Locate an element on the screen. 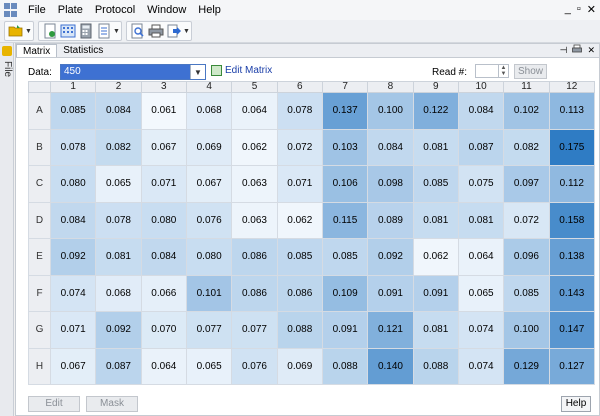 Image resolution: width=600 pixels, height=416 pixels. well-cell: 0.175 is located at coordinates (572, 147).